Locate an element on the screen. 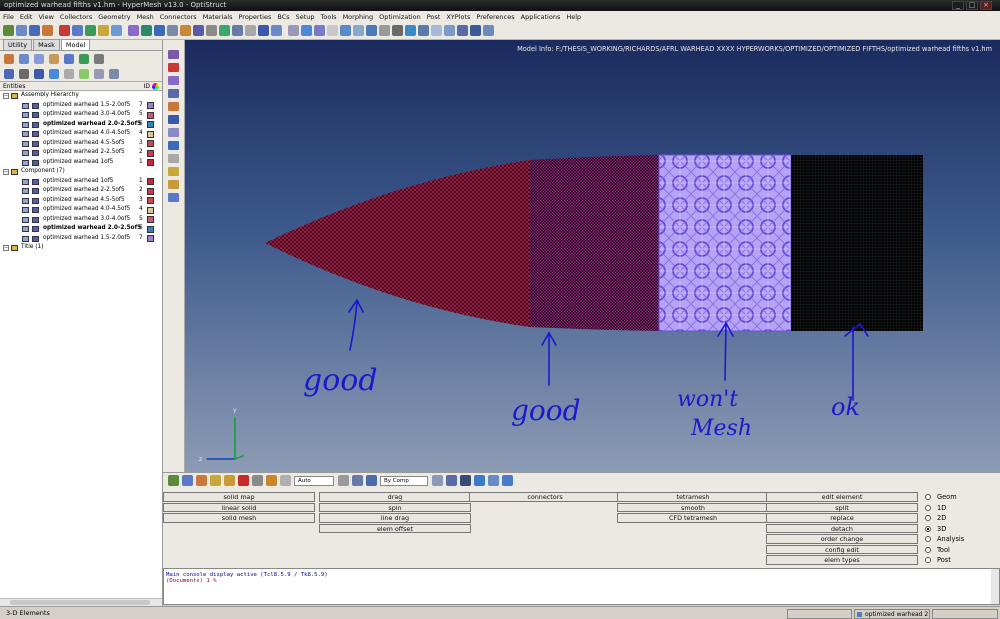 The image size is (1000, 619). radio-tool: Tool is located at coordinates (937, 550).